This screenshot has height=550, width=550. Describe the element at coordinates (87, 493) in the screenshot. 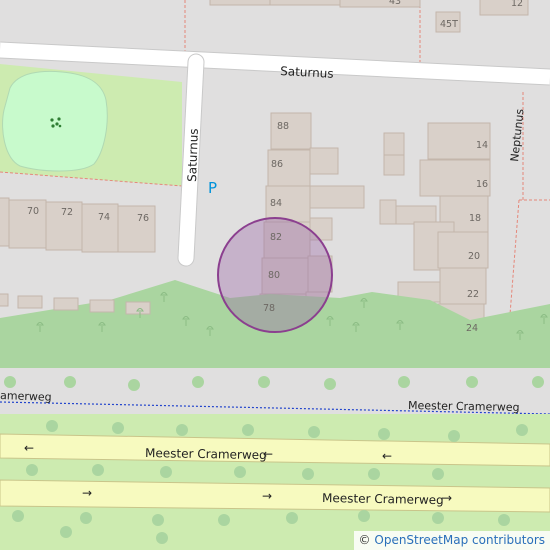

I see `oneway-right-arrow-1: →` at that location.